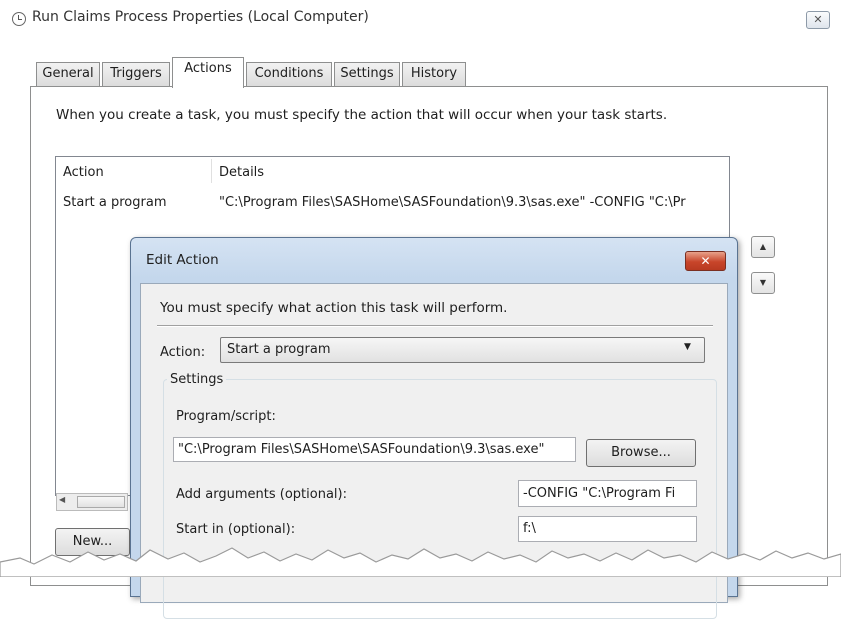 The height and width of the screenshot is (619, 841). I want to click on arguments-label: Add arguments (optional):, so click(261, 494).